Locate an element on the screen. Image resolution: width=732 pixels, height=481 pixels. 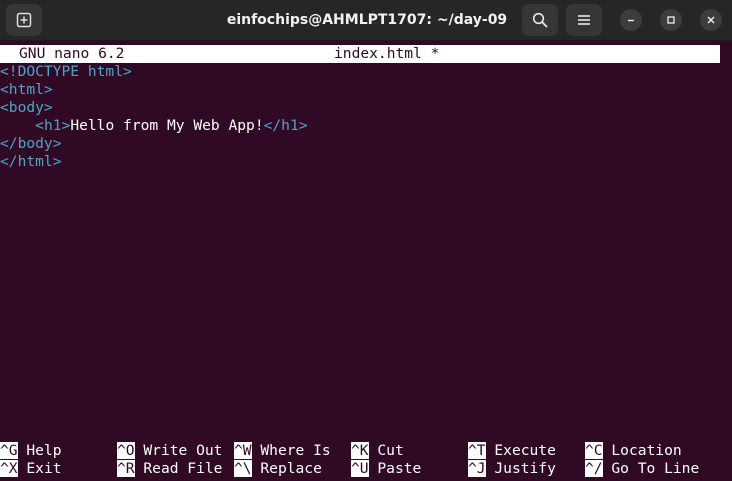
html-tag: <body> is located at coordinates (26, 107).